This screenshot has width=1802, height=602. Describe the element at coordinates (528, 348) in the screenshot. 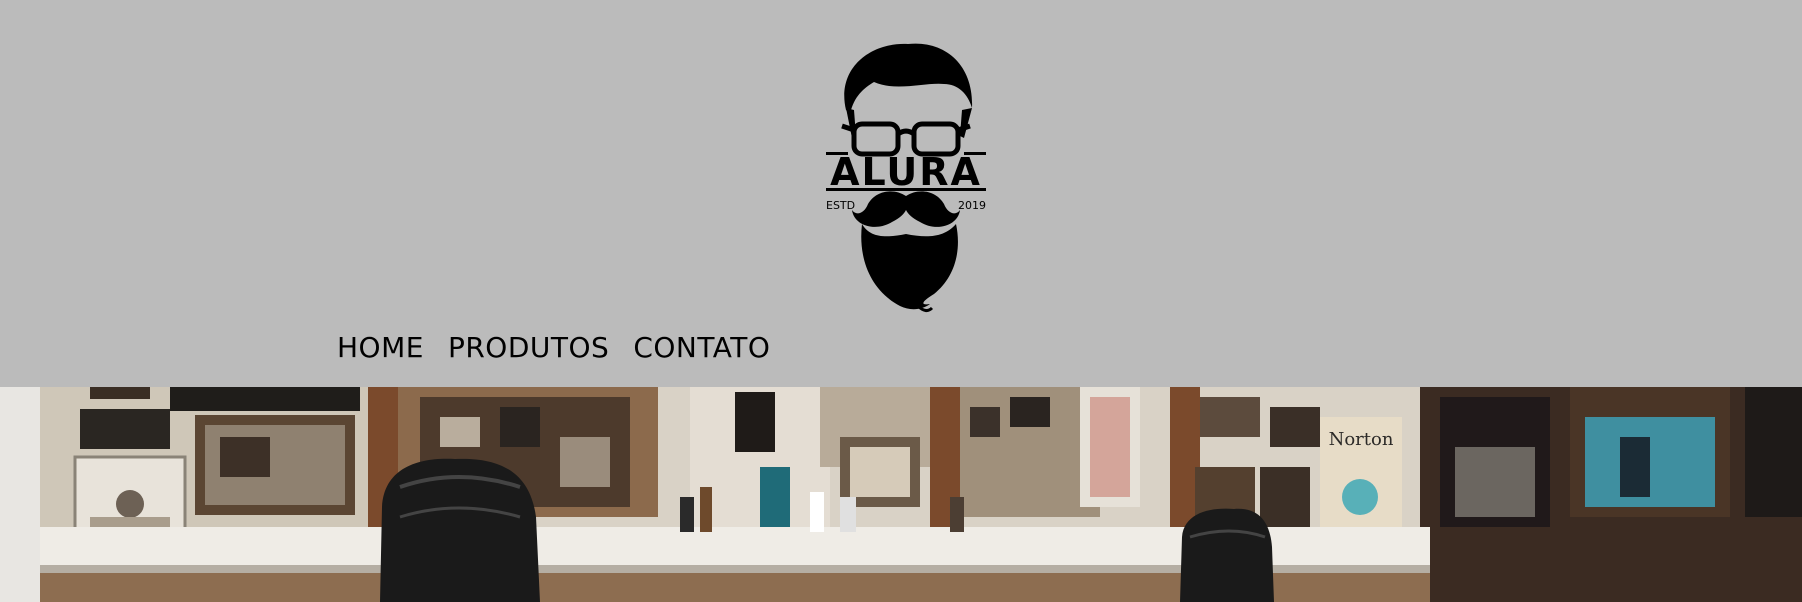

I see `nav-produtos-link: PRODUTOS` at that location.